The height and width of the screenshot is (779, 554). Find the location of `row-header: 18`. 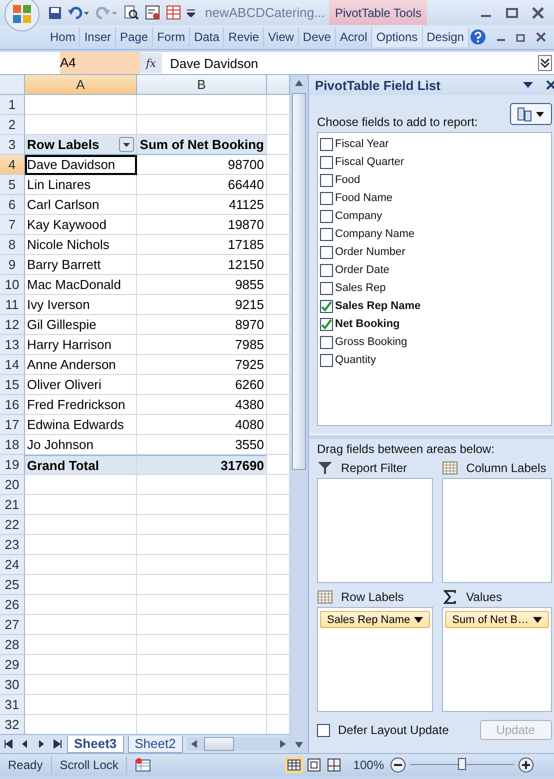

row-header: 18 is located at coordinates (12, 445).